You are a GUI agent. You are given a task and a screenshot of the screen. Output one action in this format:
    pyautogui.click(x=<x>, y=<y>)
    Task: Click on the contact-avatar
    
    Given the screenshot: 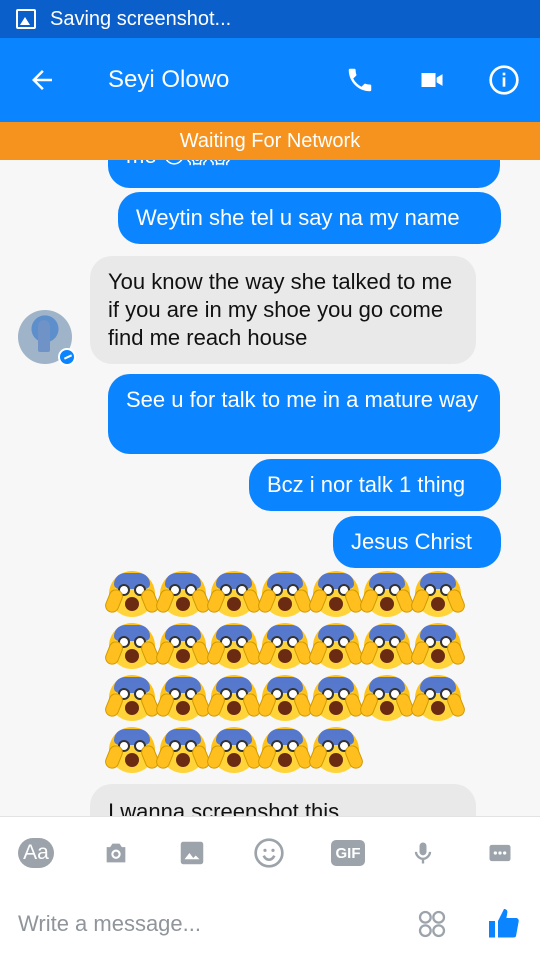 What is the action you would take?
    pyautogui.click(x=47, y=338)
    